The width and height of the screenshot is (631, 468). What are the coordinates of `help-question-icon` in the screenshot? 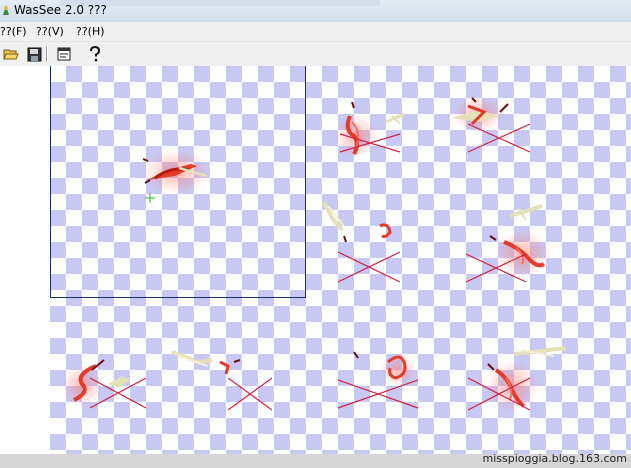 It's located at (95, 54).